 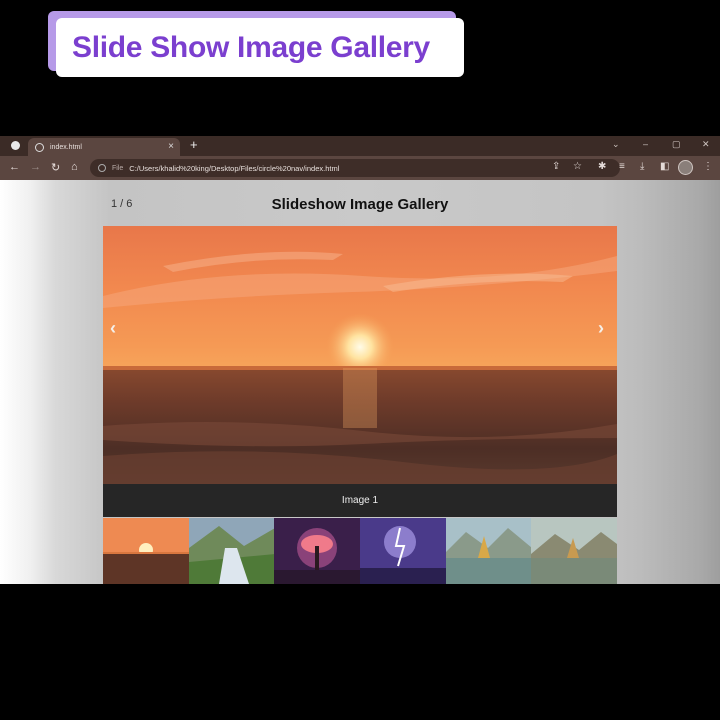 I want to click on extensions-icon: ✱, so click(x=602, y=166).